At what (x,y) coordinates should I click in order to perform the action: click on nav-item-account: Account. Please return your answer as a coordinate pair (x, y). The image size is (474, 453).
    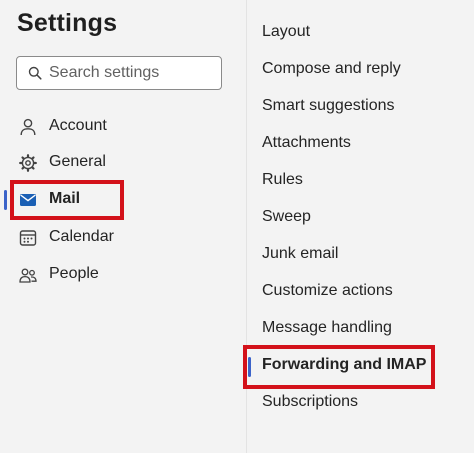
    Looking at the image, I should click on (123, 127).